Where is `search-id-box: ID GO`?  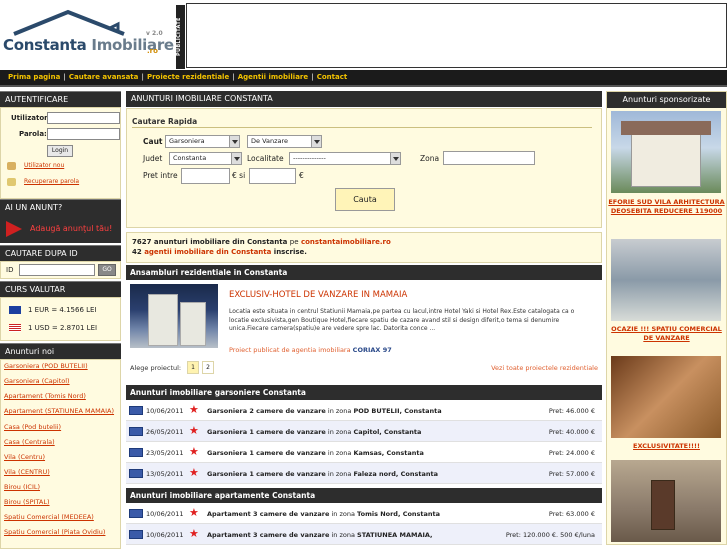 search-id-box: ID GO is located at coordinates (60, 270).